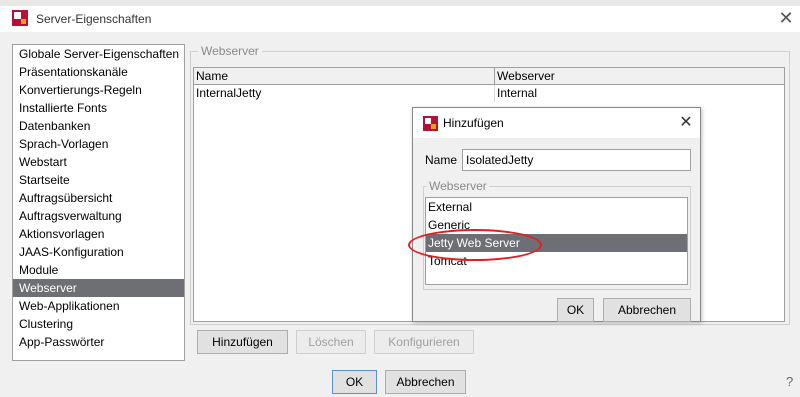 The image size is (800, 397). I want to click on sidebar-item: Auftragsverwaltung, so click(98, 216).